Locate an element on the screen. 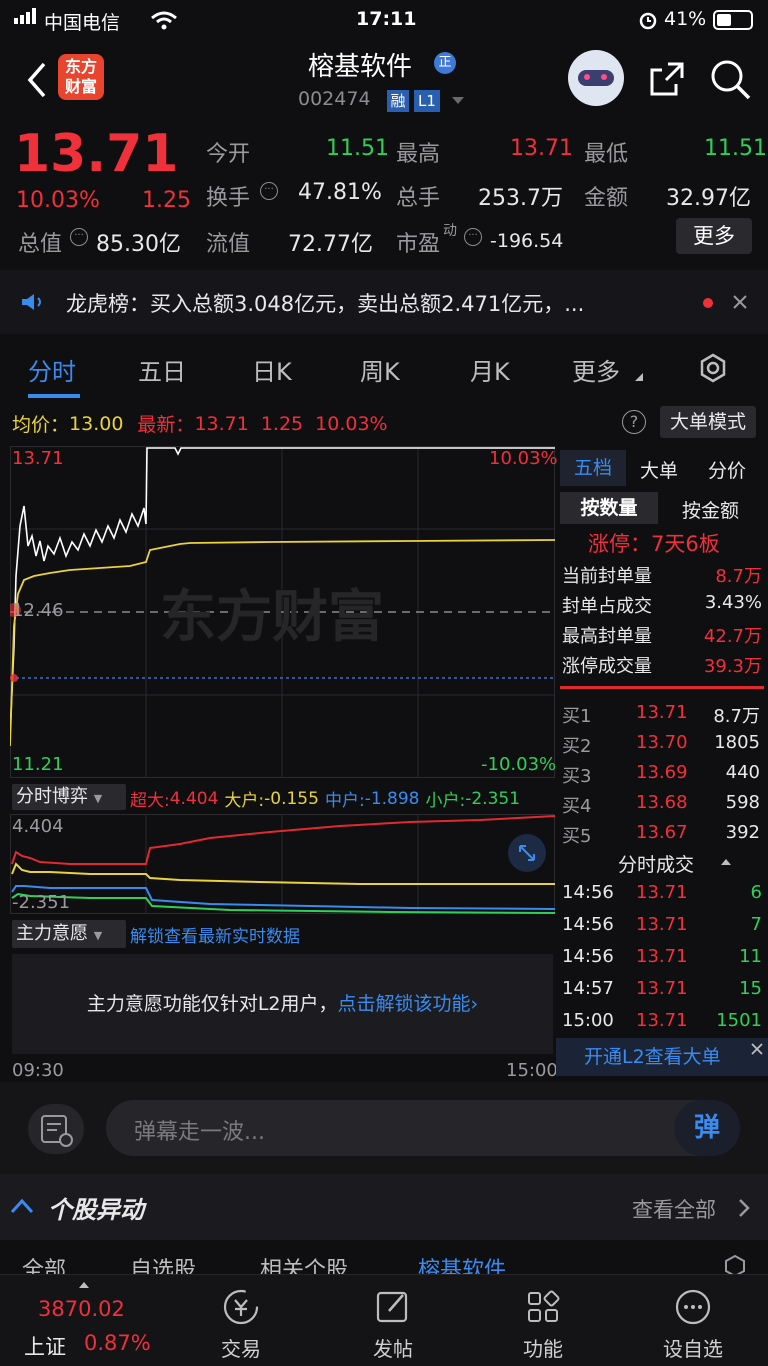 The height and width of the screenshot is (1366, 768). bid-price: 13.67 is located at coordinates (662, 832).